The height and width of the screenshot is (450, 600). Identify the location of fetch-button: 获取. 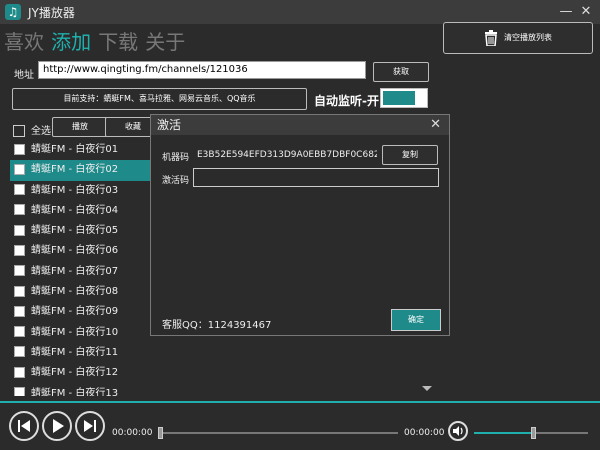
(401, 72).